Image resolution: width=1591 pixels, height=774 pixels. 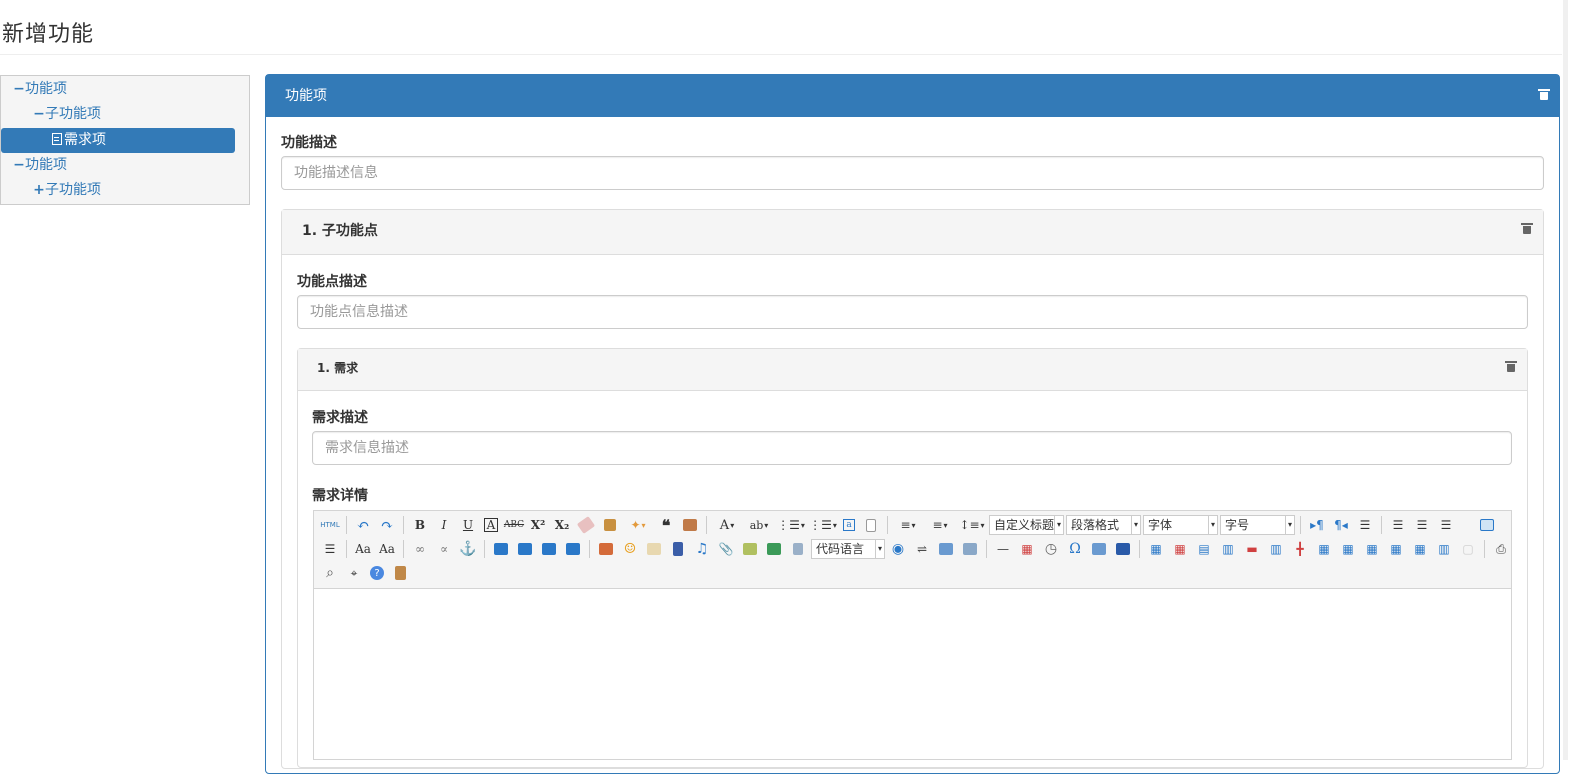 What do you see at coordinates (400, 573) in the screenshot?
I see `drafts-icon` at bounding box center [400, 573].